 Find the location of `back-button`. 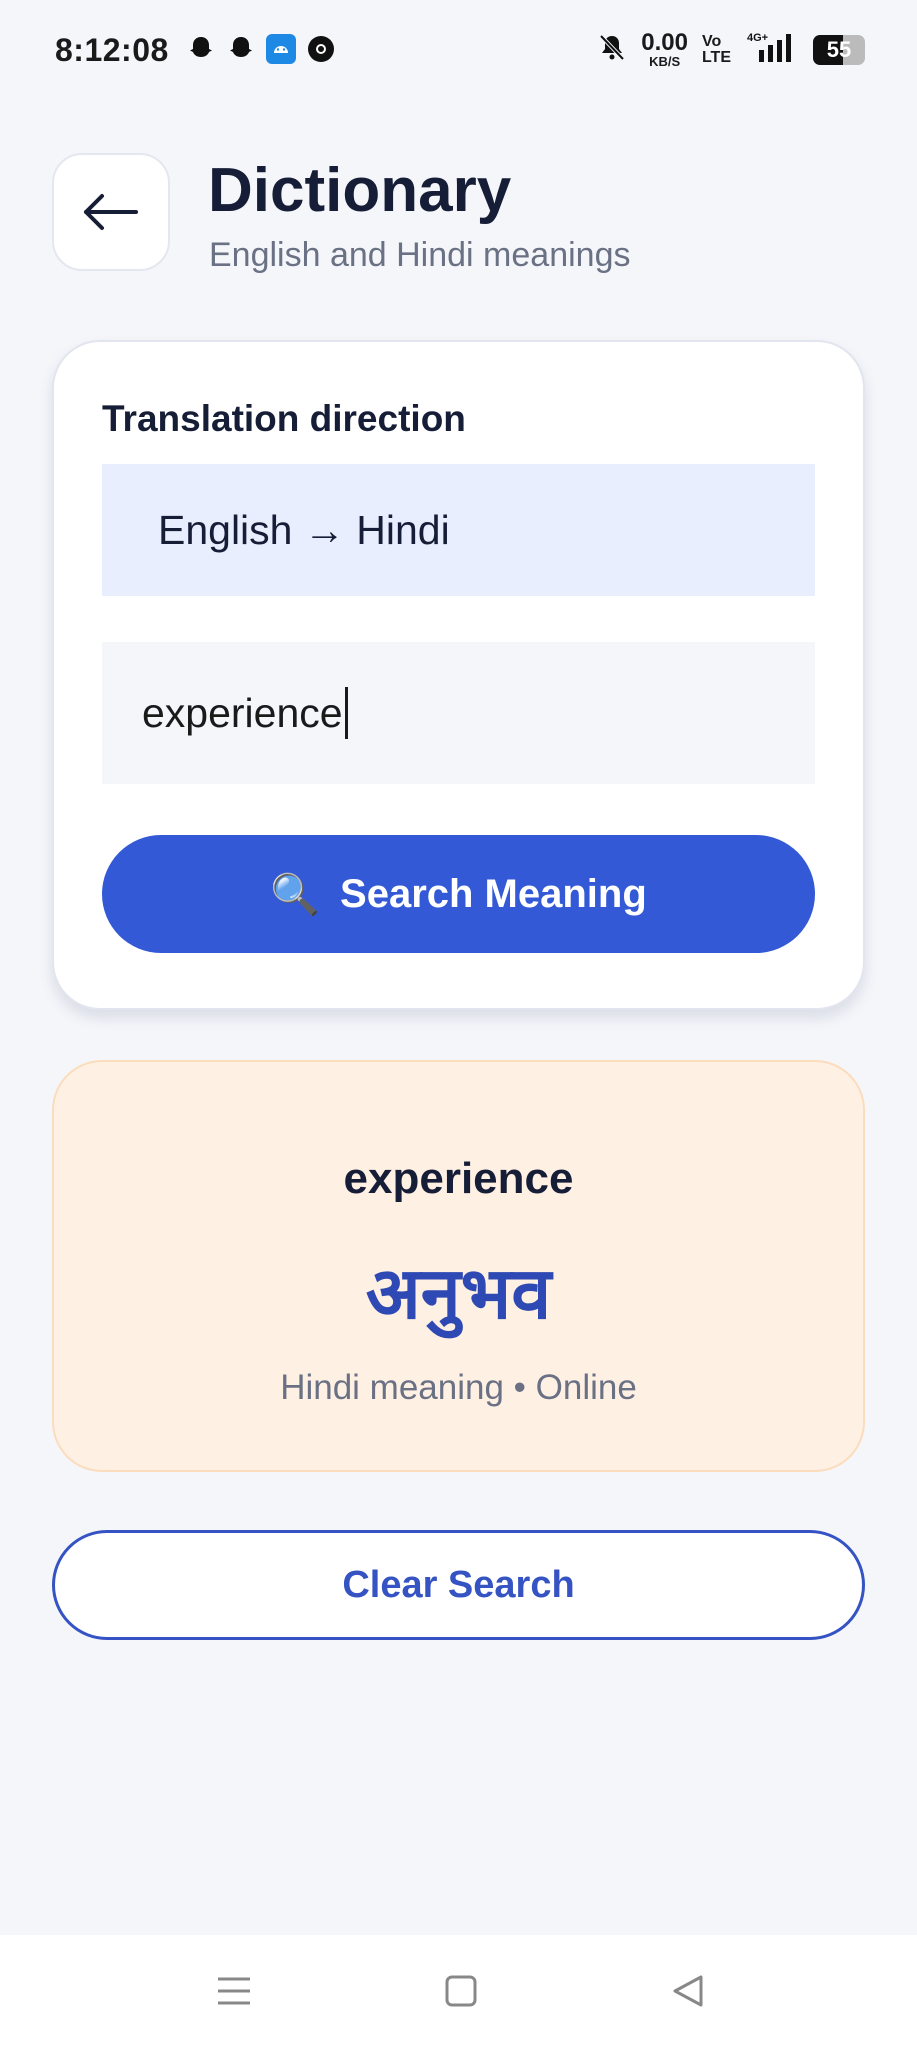

back-button is located at coordinates (111, 212).